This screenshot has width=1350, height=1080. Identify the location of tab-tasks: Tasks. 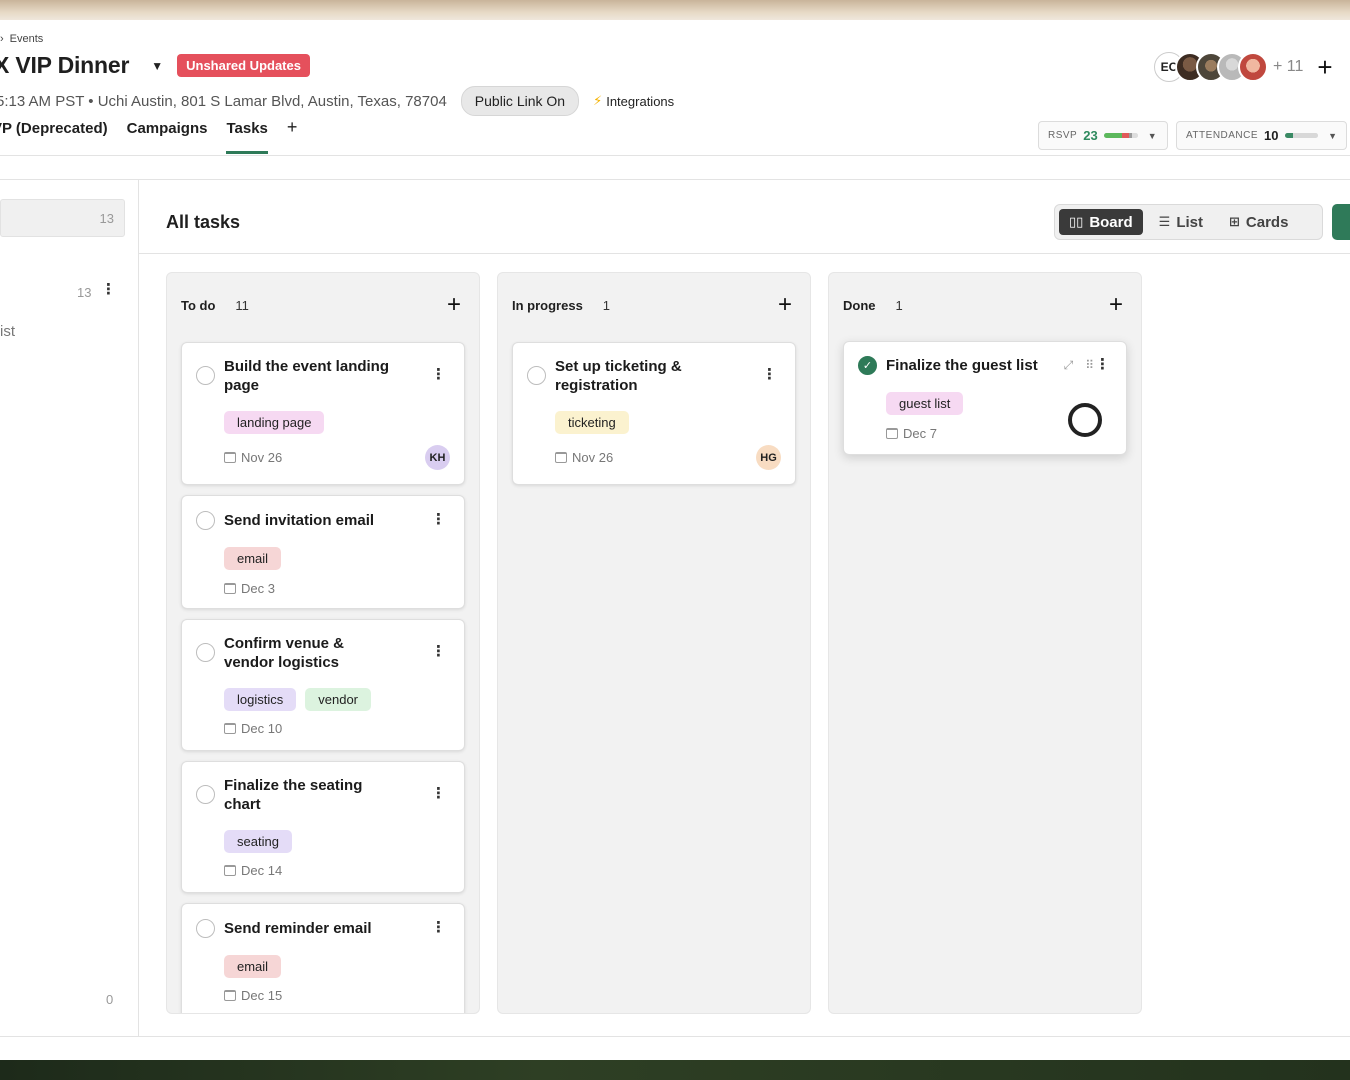
(247, 137).